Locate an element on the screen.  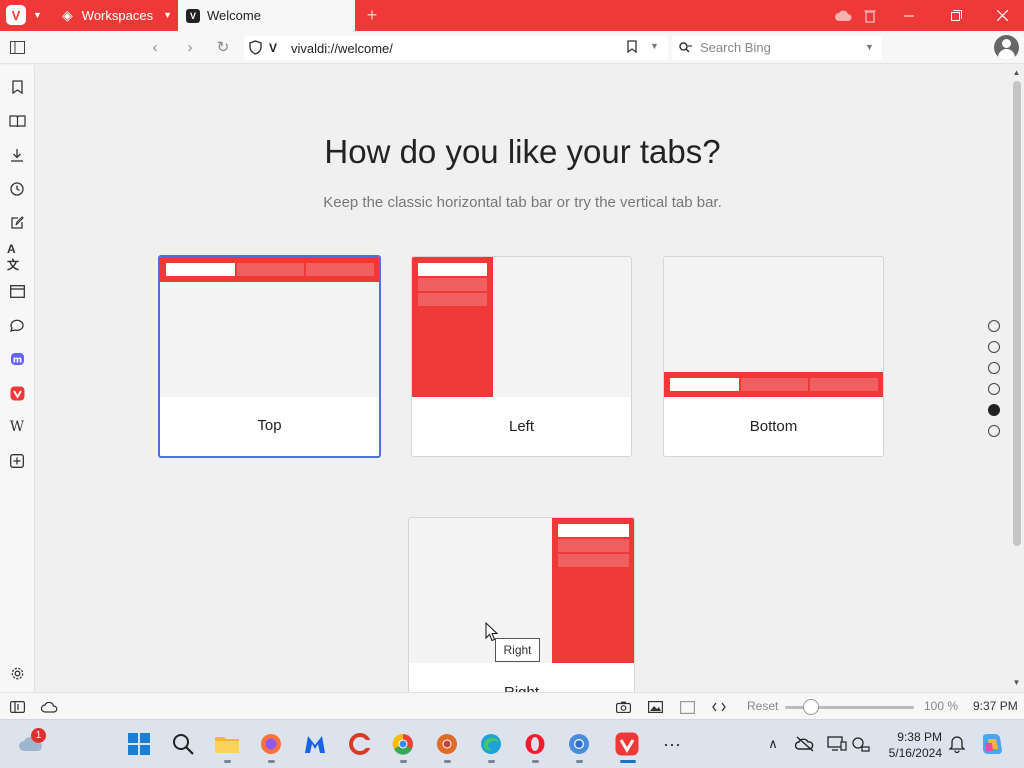
chat-icon is located at coordinates (17, 325).